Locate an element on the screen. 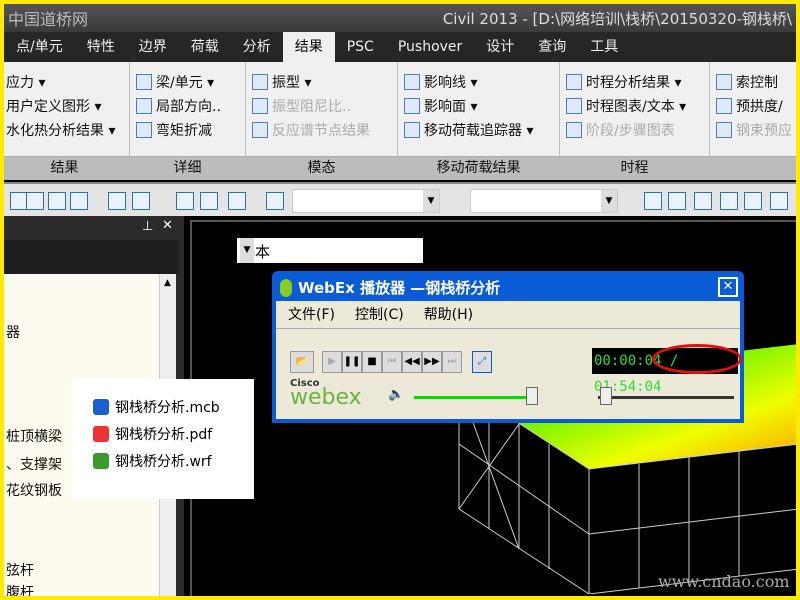  close-button: ✕ is located at coordinates (728, 287).